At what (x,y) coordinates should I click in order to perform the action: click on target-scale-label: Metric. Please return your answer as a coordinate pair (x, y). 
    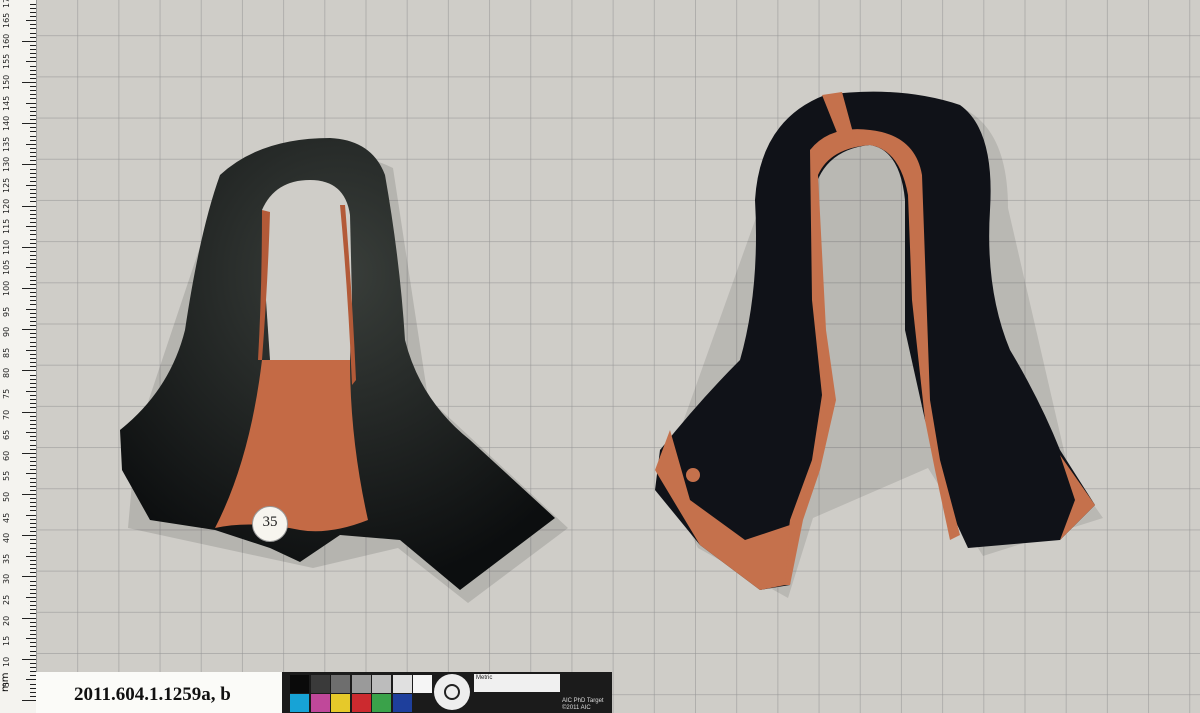
    Looking at the image, I should click on (484, 678).